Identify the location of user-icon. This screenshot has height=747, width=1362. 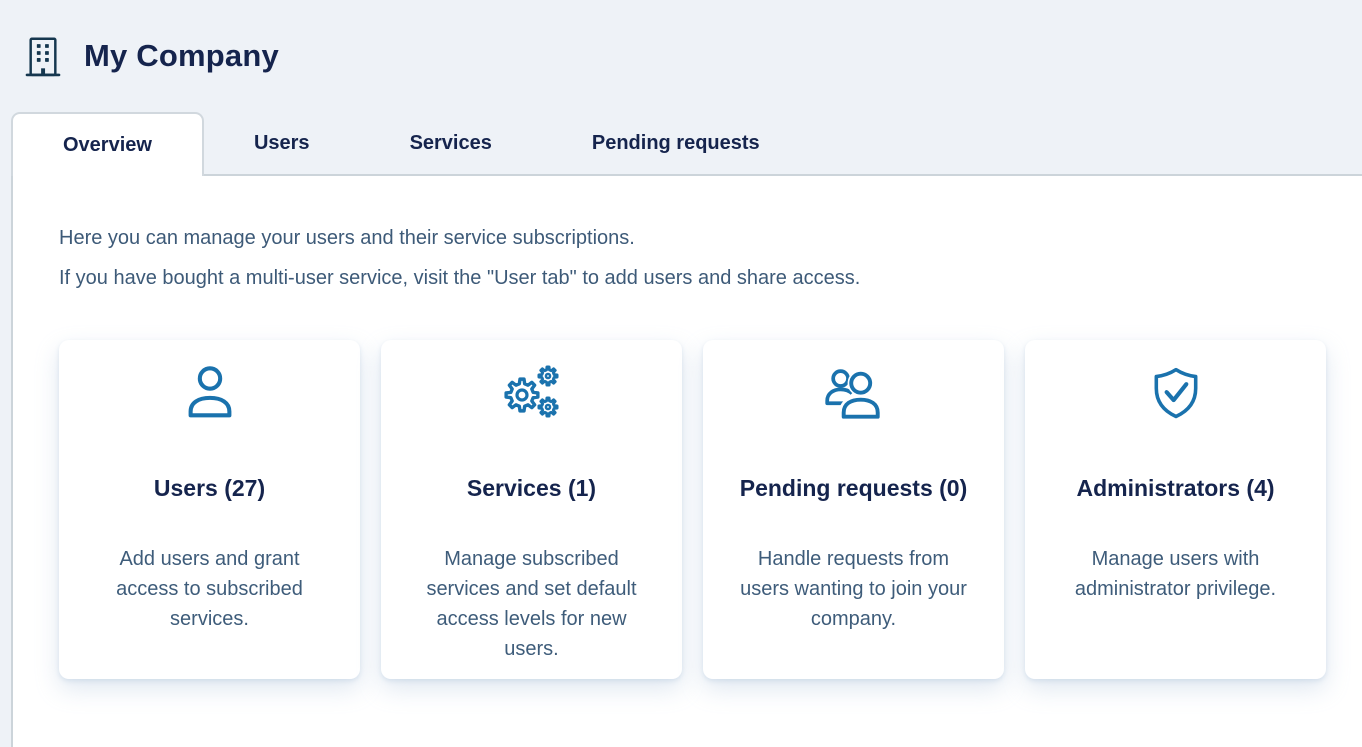
(209, 392).